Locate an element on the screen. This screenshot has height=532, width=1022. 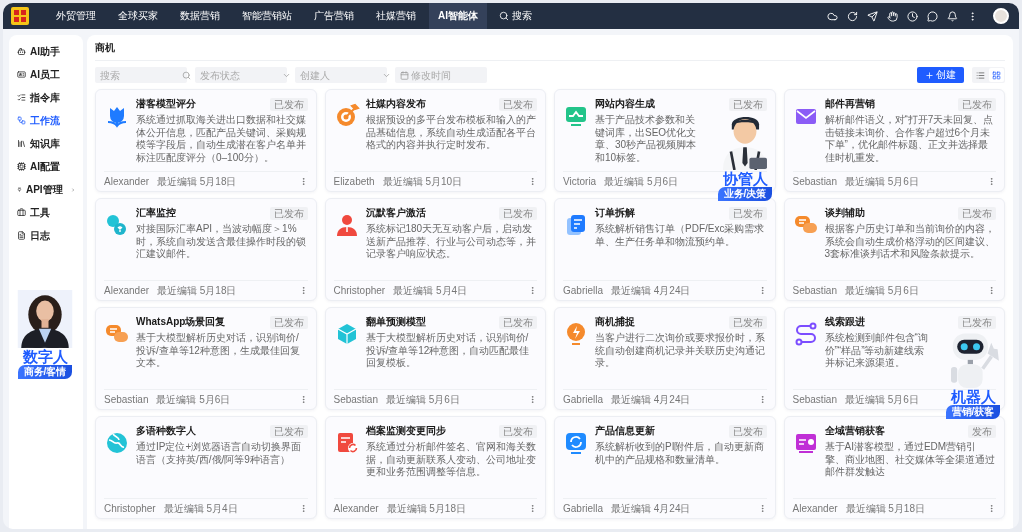
books-icon is located at coordinates (21, 143).